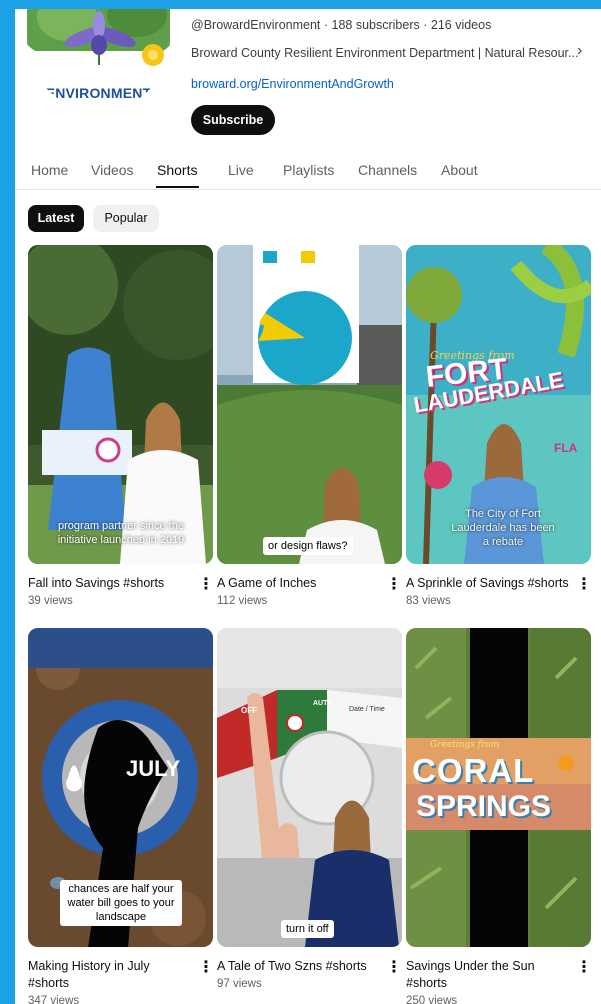 The image size is (601, 1004). What do you see at coordinates (153, 768) in the screenshot?
I see `art-text-4: JULY` at bounding box center [153, 768].